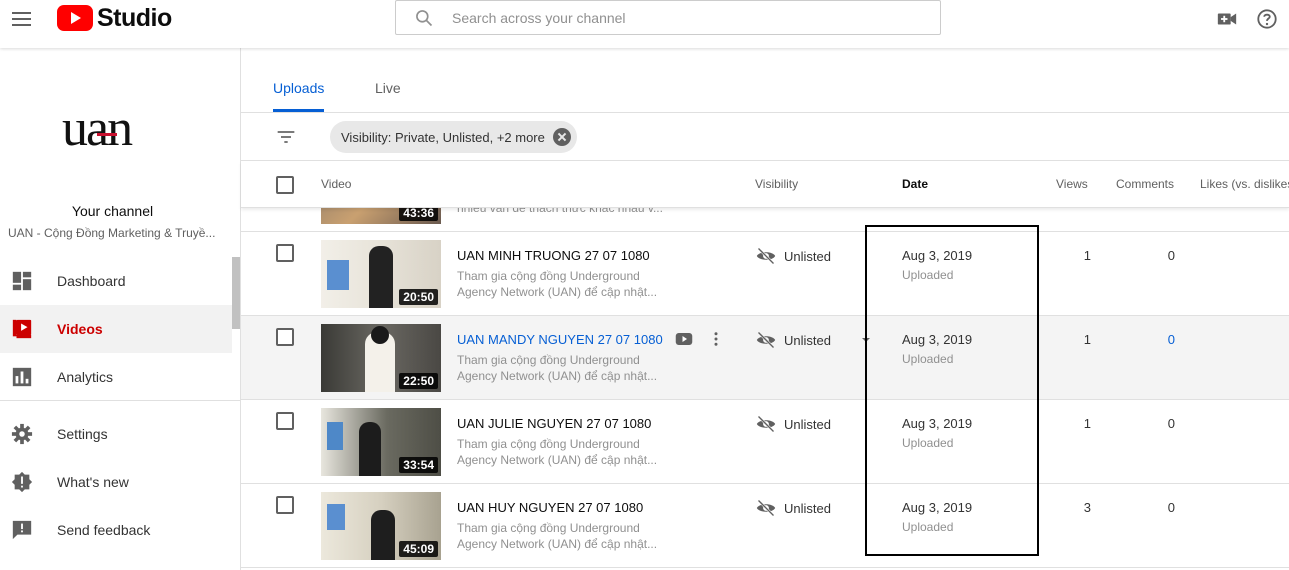 This screenshot has height=570, width=1289. What do you see at coordinates (114, 18) in the screenshot?
I see `studio-logo: Studio` at bounding box center [114, 18].